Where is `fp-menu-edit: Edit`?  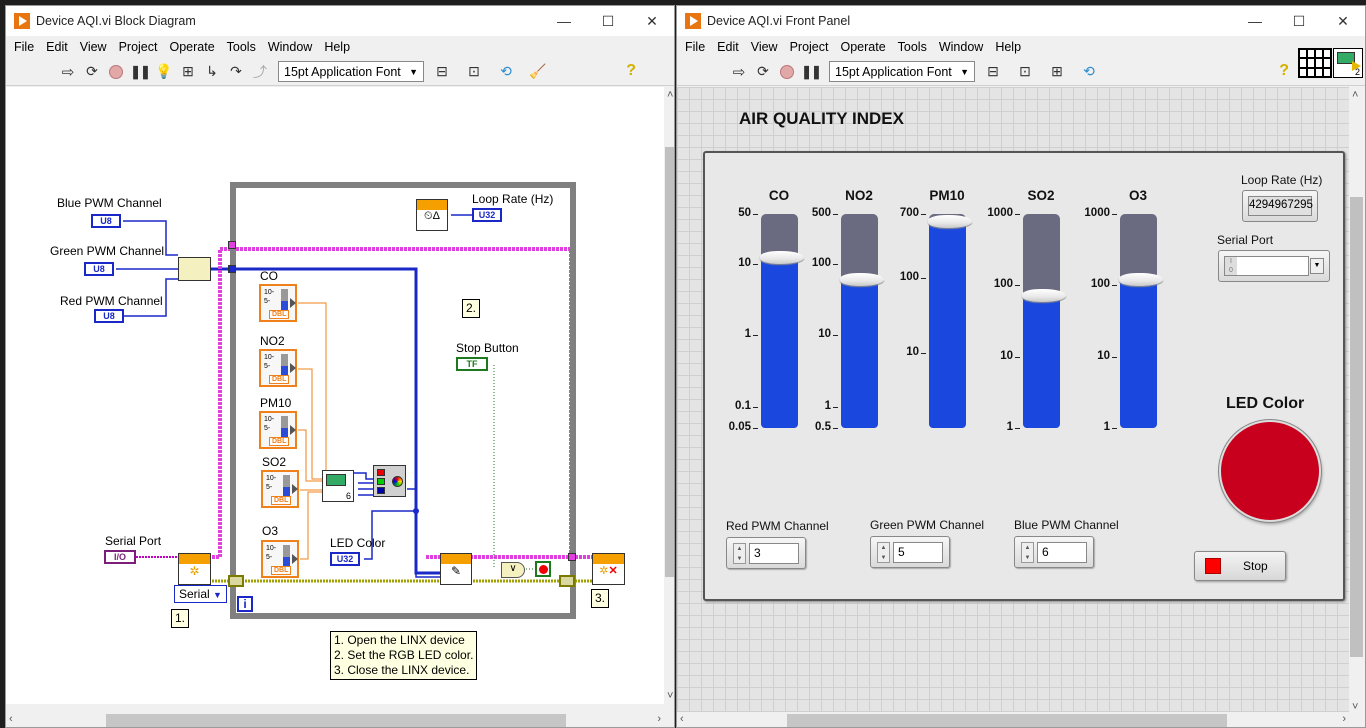 fp-menu-edit: Edit is located at coordinates (728, 47).